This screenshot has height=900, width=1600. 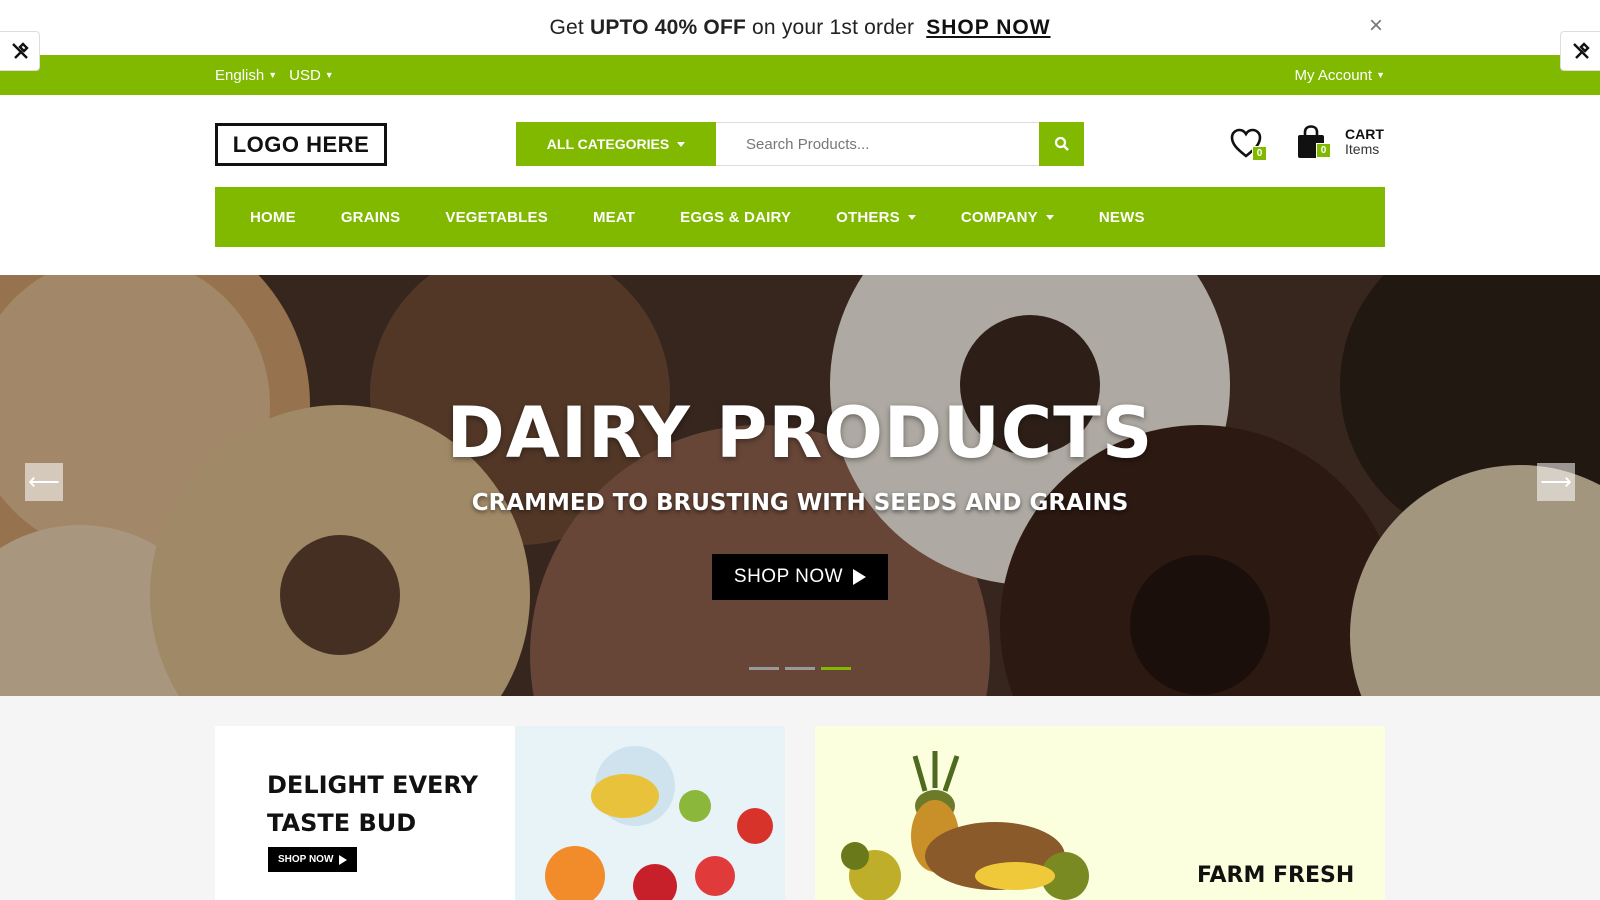 I want to click on hero-title: DAIRY PRODUCTS, so click(x=800, y=433).